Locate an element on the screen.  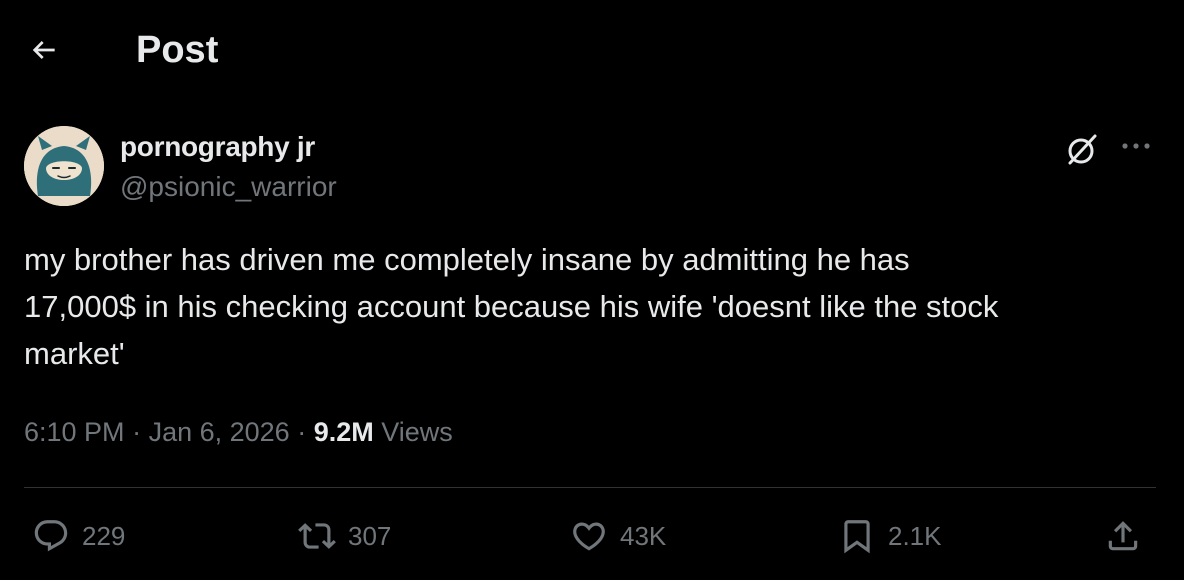
bookmark-count: 2.1K is located at coordinates (915, 535).